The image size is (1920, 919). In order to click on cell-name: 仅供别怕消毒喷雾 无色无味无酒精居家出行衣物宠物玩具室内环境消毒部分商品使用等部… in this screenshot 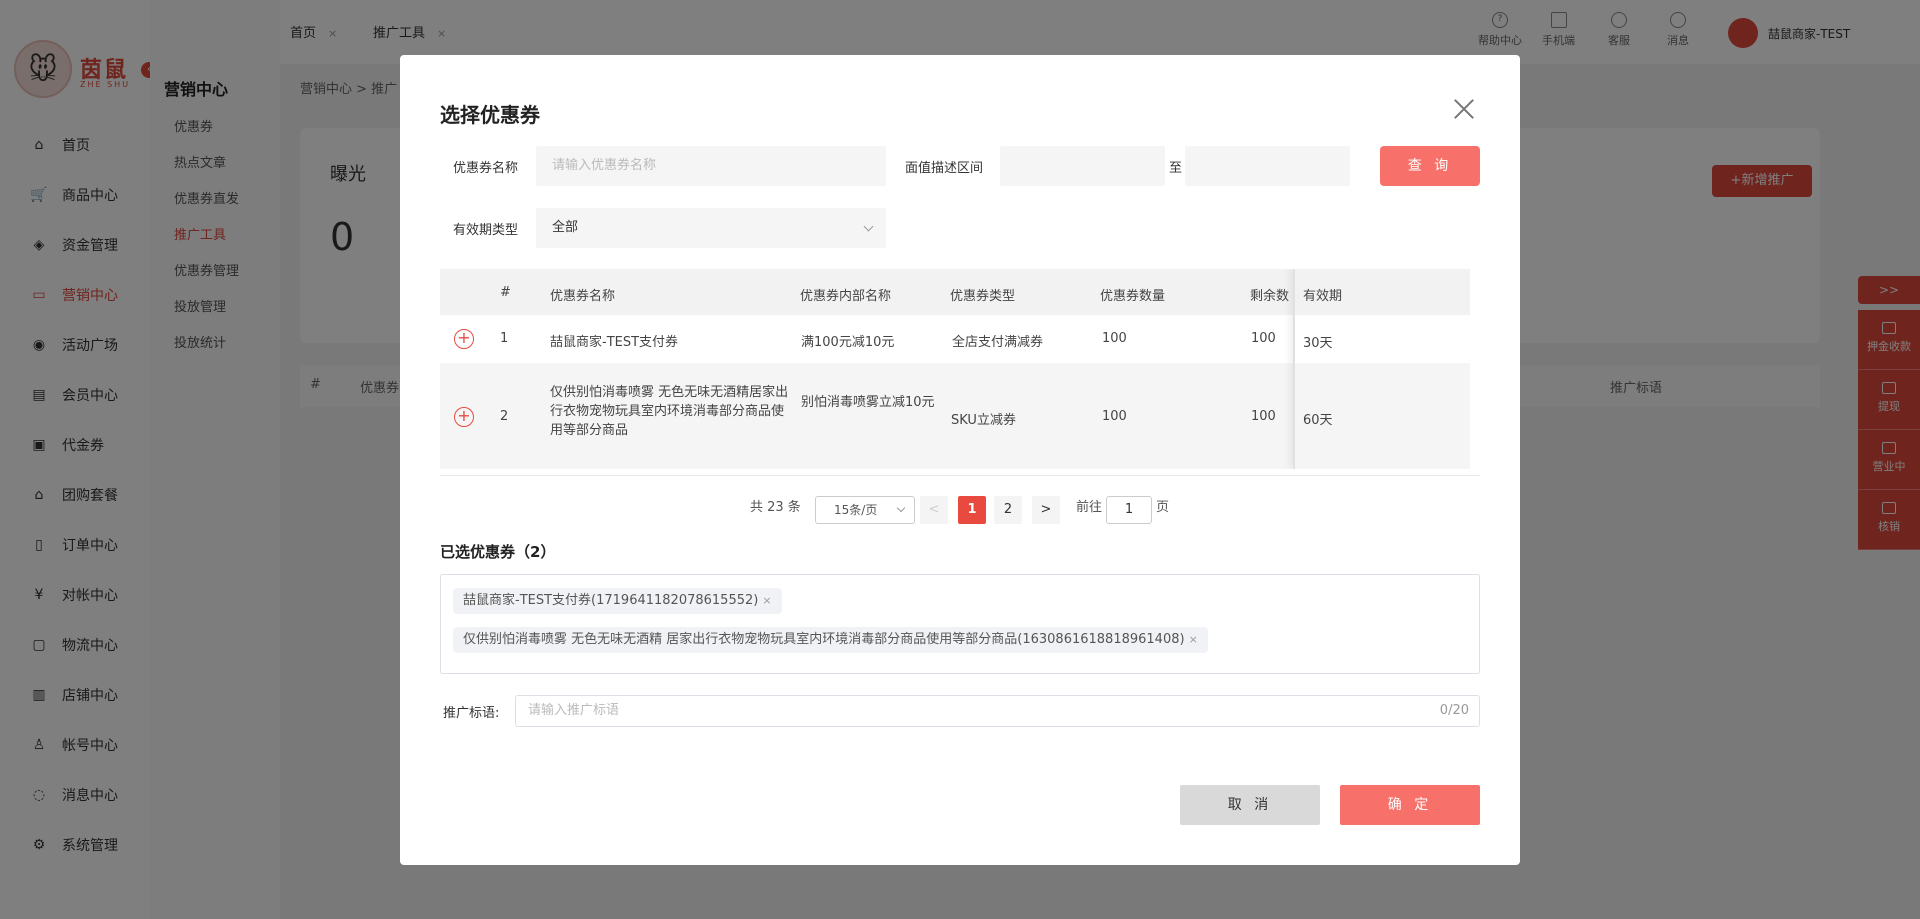, I will do `click(669, 411)`.